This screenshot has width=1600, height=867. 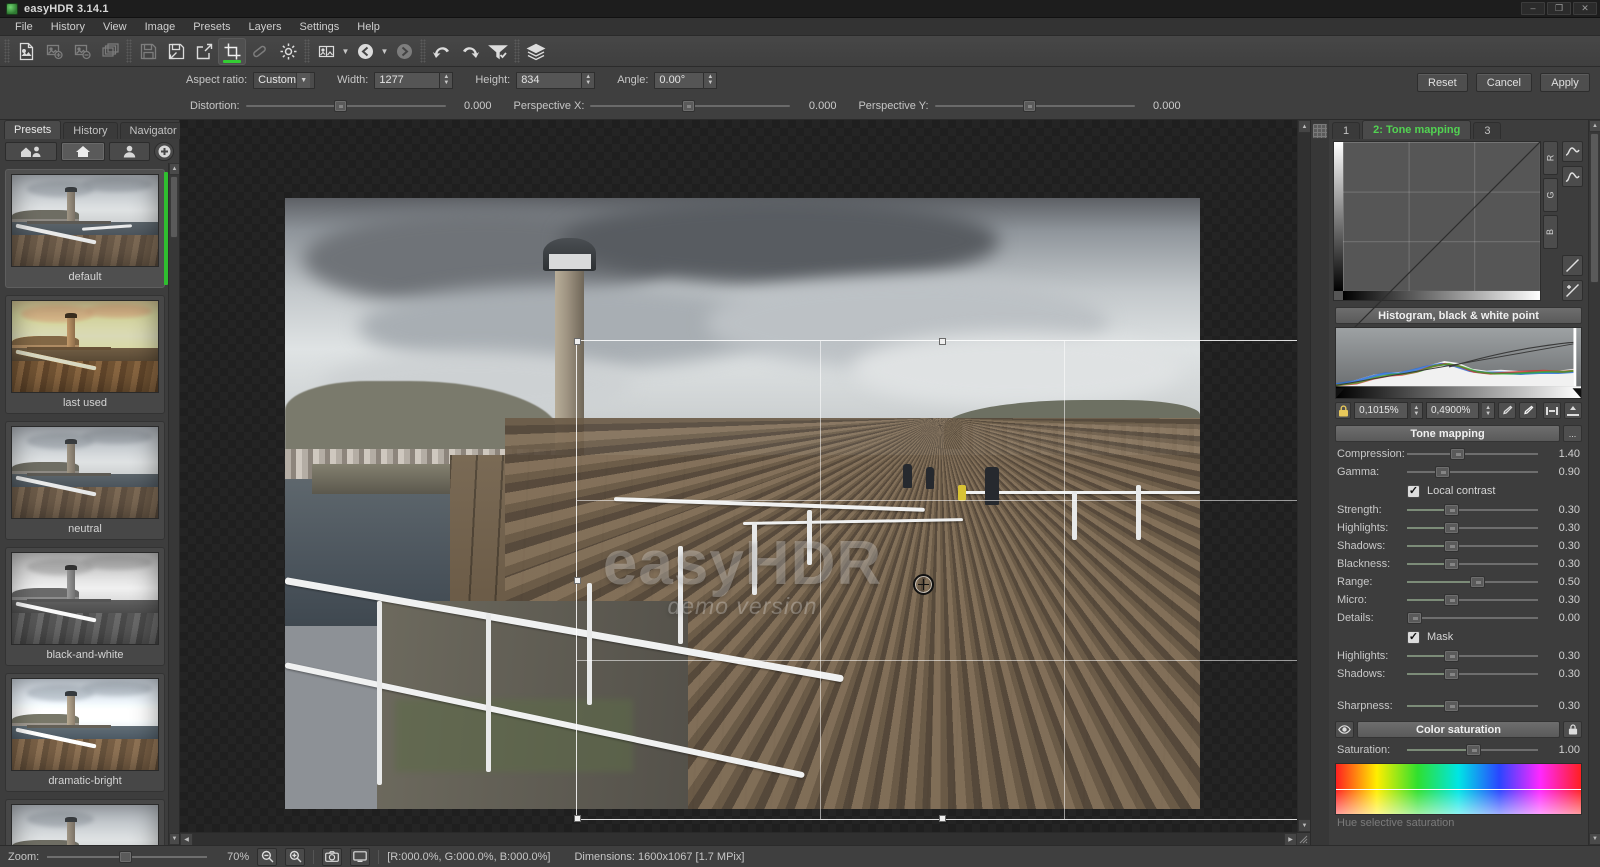 I want to click on menu-layers: Layers, so click(x=265, y=27).